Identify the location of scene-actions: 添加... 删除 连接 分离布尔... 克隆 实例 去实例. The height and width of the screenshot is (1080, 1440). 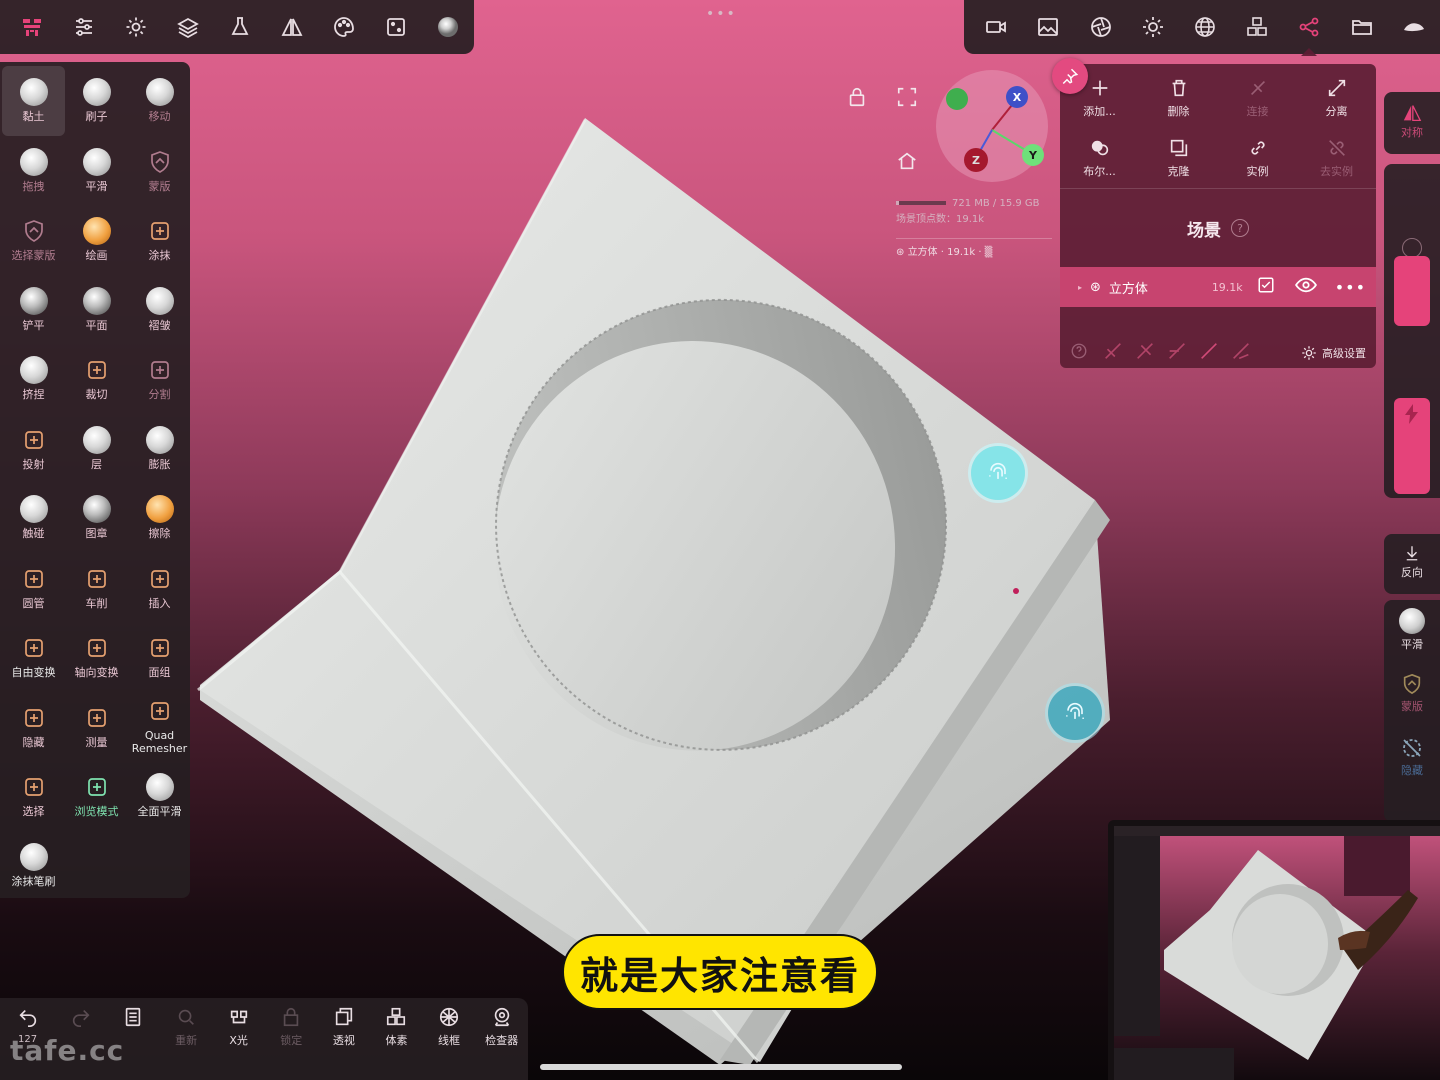
(1218, 126).